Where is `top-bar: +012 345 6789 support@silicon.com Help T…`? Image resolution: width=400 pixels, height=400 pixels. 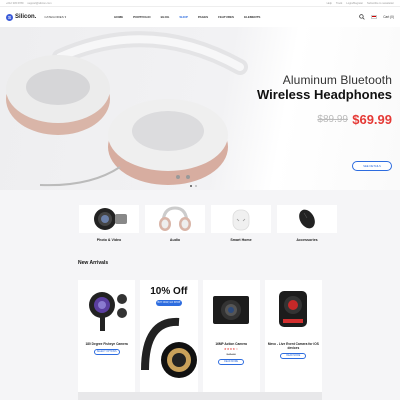 top-bar: +012 345 6789 support@silicon.com Help T… is located at coordinates (200, 3).